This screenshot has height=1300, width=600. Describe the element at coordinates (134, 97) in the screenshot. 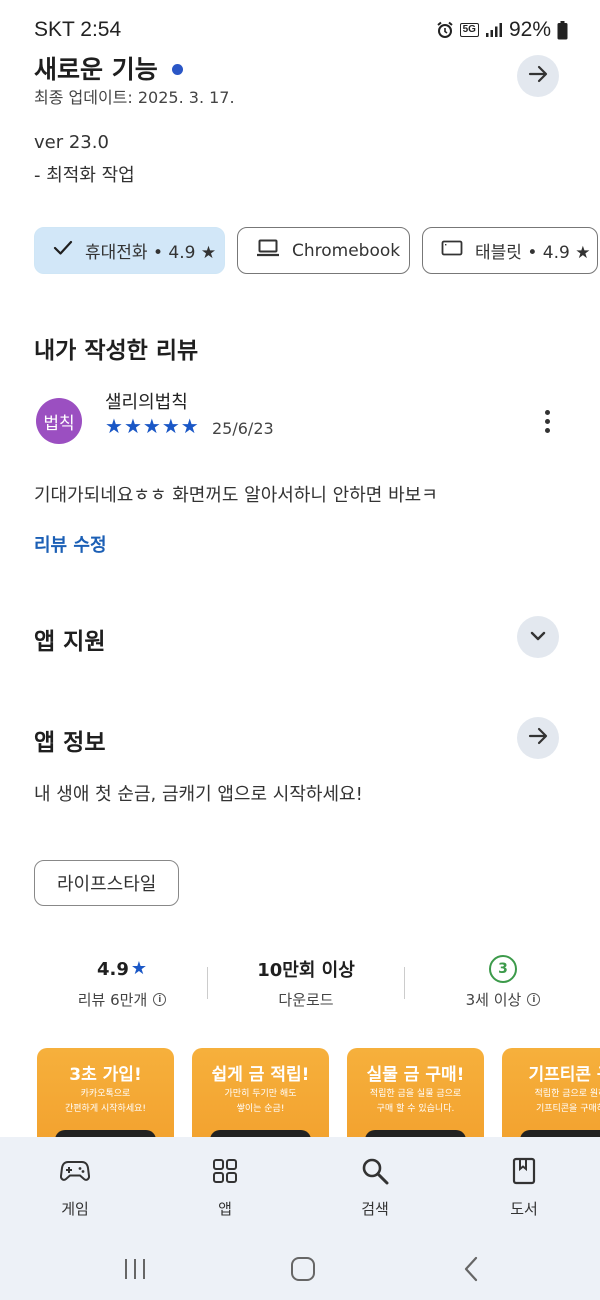

I see `last-updated: 최종 업데이트: 2025. 3. 17.` at that location.